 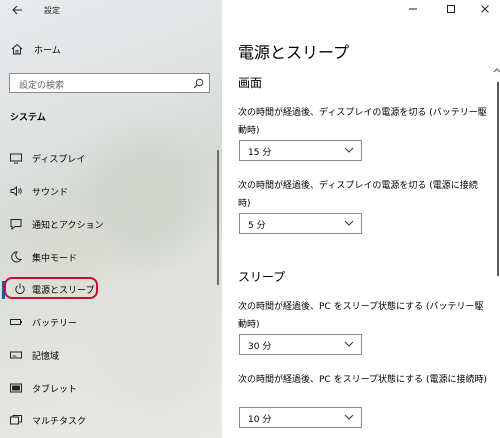 What do you see at coordinates (105, 158) in the screenshot?
I see `sidebar-item-display: ディスプレイ` at bounding box center [105, 158].